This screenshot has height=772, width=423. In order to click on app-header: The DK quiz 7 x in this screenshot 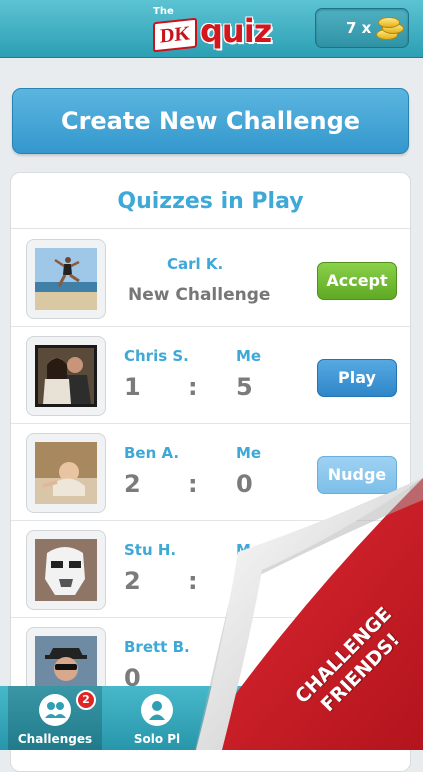, I will do `click(211, 29)`.